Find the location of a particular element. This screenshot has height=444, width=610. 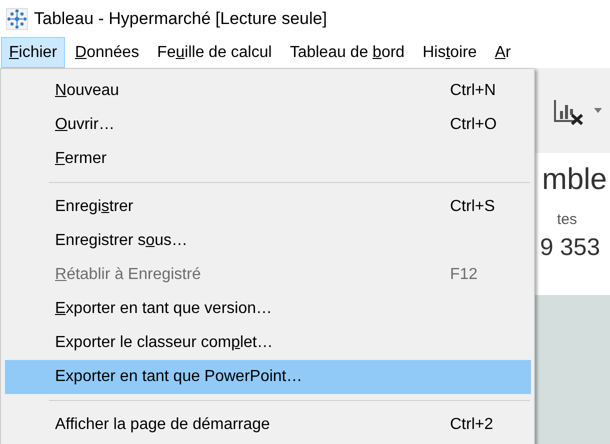

menu-item: Fermer is located at coordinates (268, 159).